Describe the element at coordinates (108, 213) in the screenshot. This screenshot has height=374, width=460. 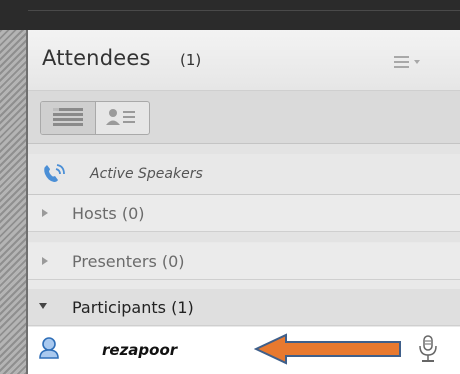
I see `hosts-label: Hosts (0)` at that location.